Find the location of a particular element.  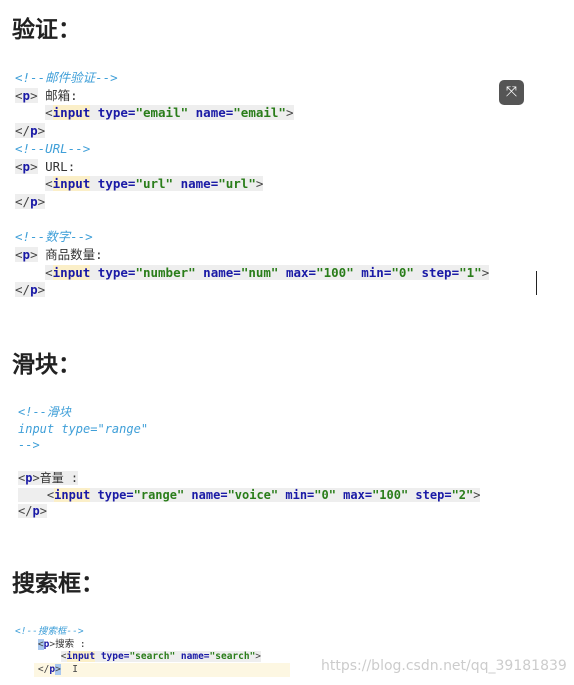

code-token: 音量 : is located at coordinates (59, 478).